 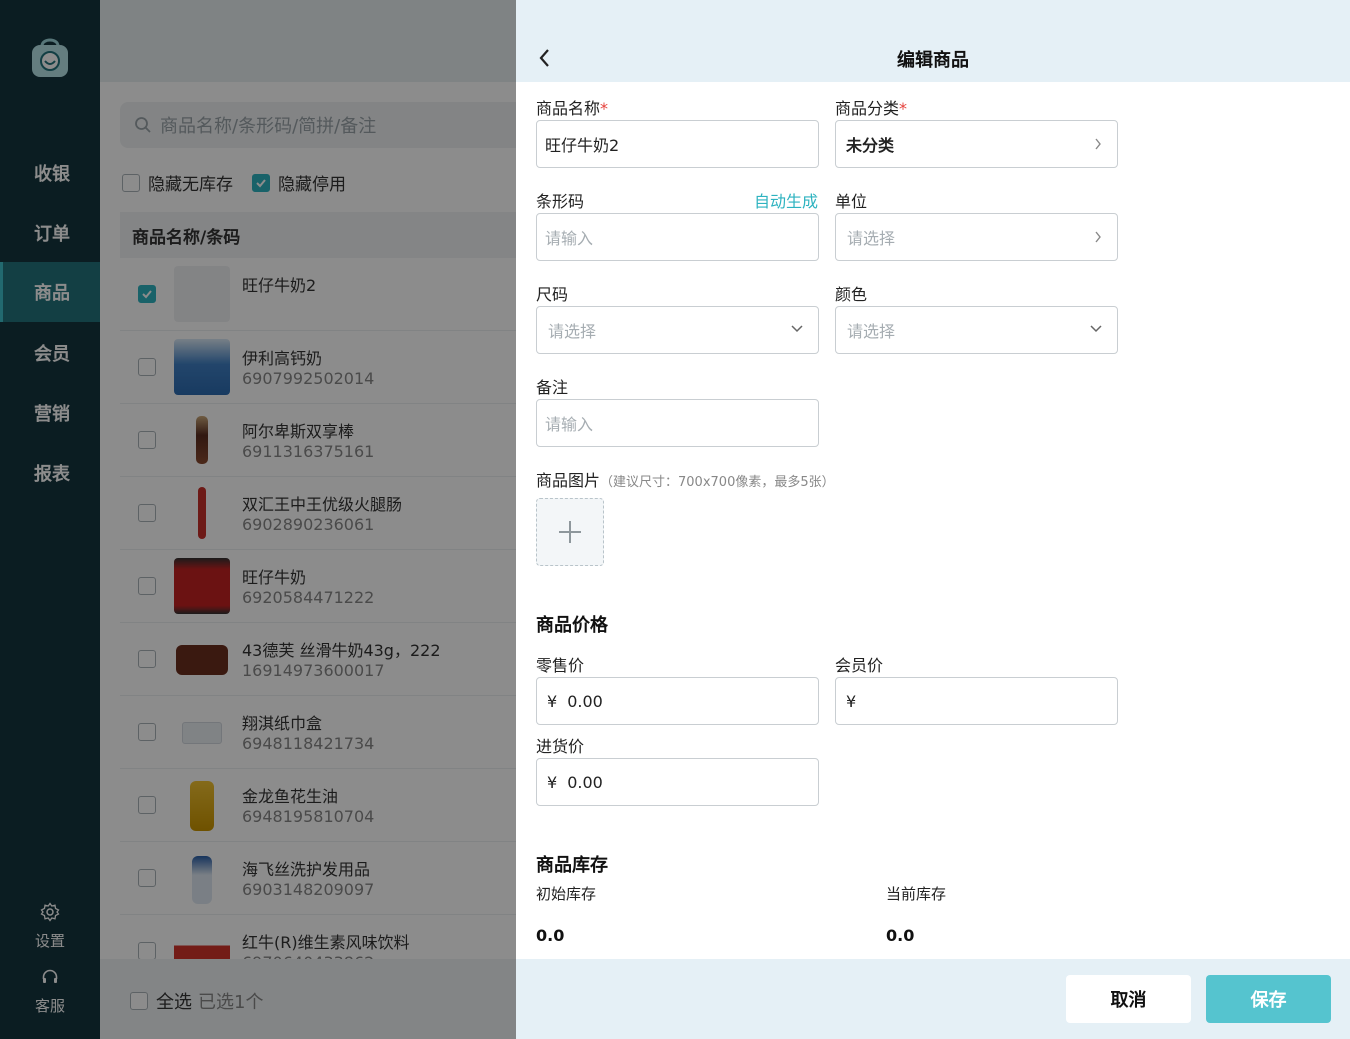 I want to click on unit-label: 单位, so click(x=851, y=201).